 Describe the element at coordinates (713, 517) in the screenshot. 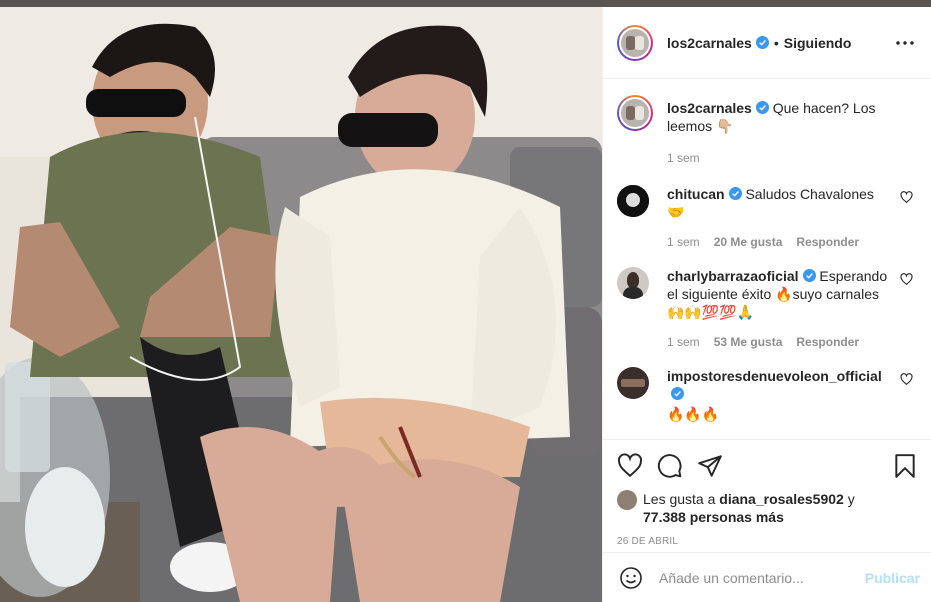

I see `likes-count: 77.388 personas más` at that location.